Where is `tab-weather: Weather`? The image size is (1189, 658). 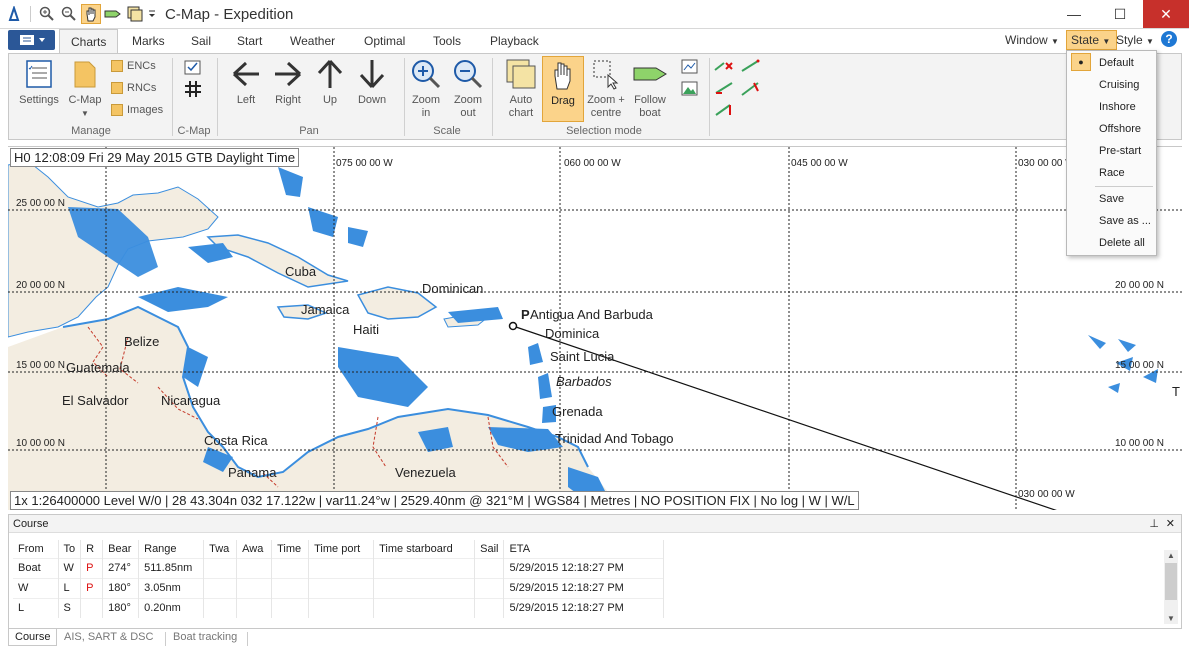
tab-weather: Weather is located at coordinates (312, 41).